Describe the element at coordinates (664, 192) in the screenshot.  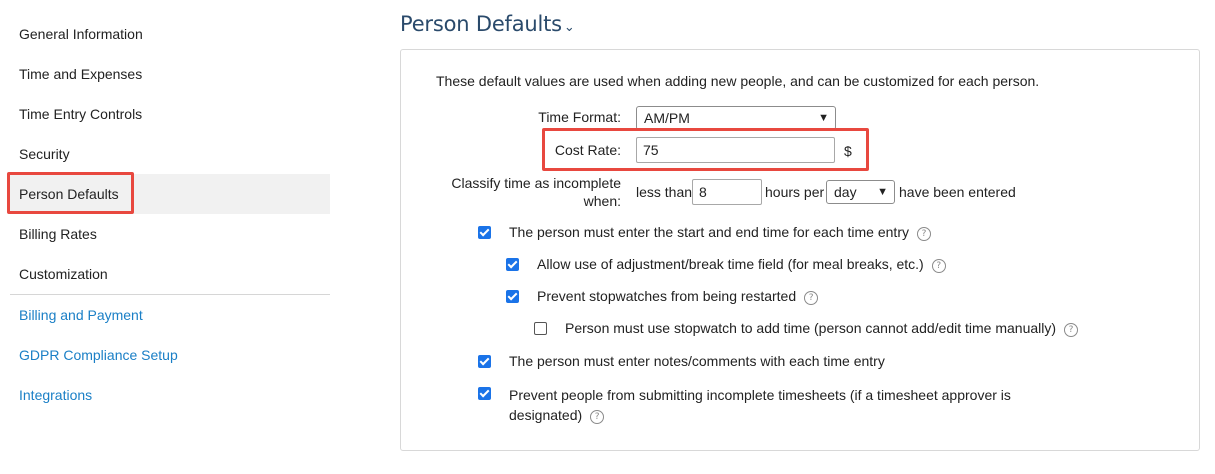
I see `incomplete-prefix: less than` at that location.